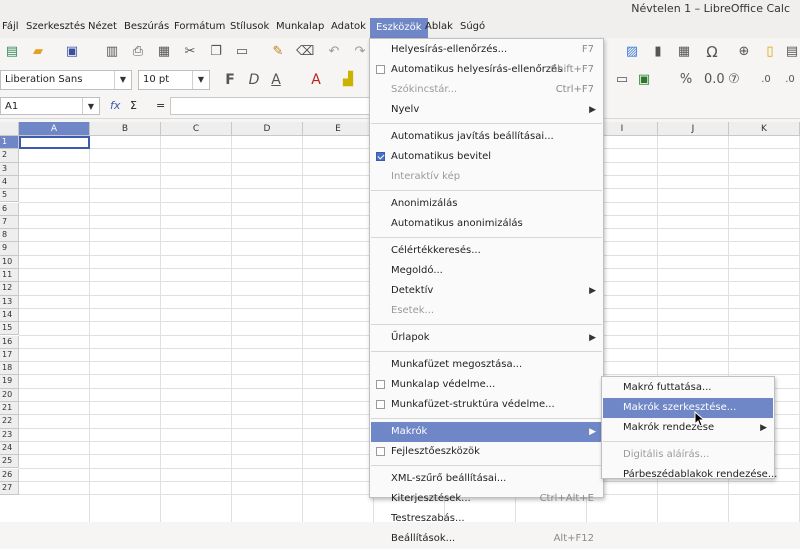 Image resolution: width=800 pixels, height=549 pixels. What do you see at coordinates (486, 338) in the screenshot?
I see `menu-item-urlapok: Űrlapok ▶` at bounding box center [486, 338].